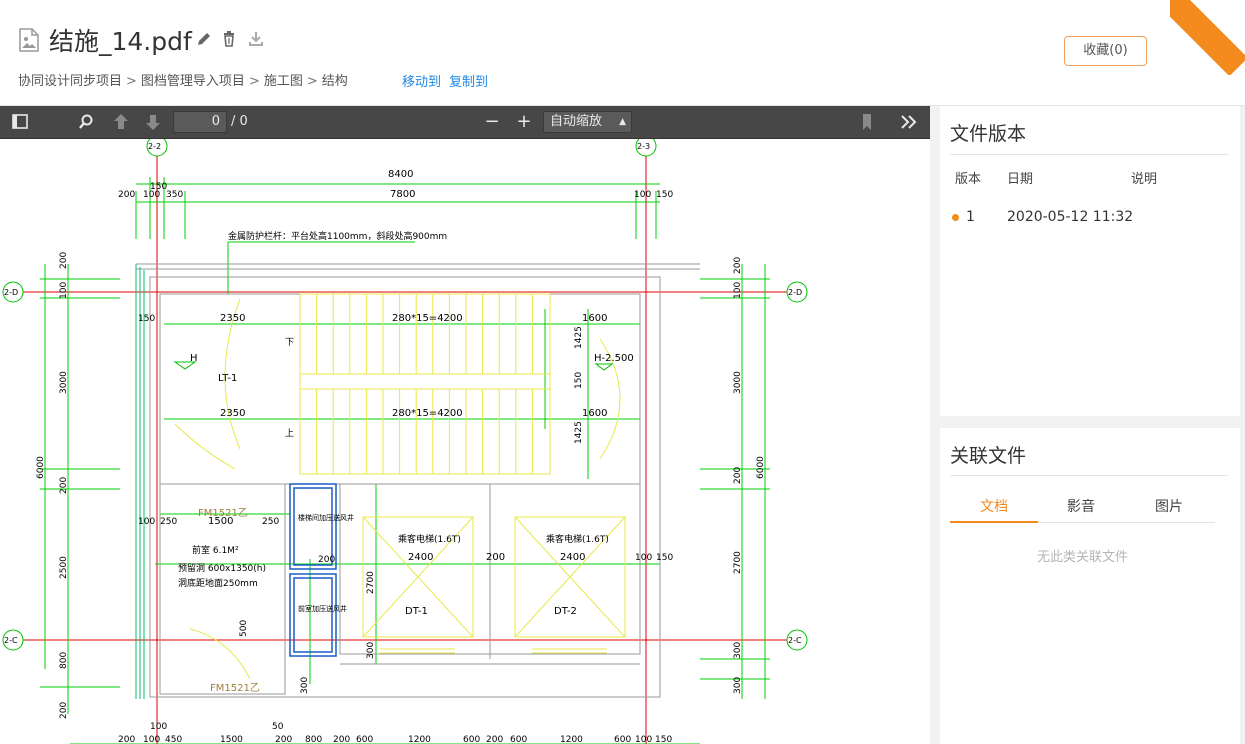 Image resolution: width=1245 pixels, height=744 pixels. What do you see at coordinates (20, 122) in the screenshot?
I see `sidebar-toggle-icon` at bounding box center [20, 122].